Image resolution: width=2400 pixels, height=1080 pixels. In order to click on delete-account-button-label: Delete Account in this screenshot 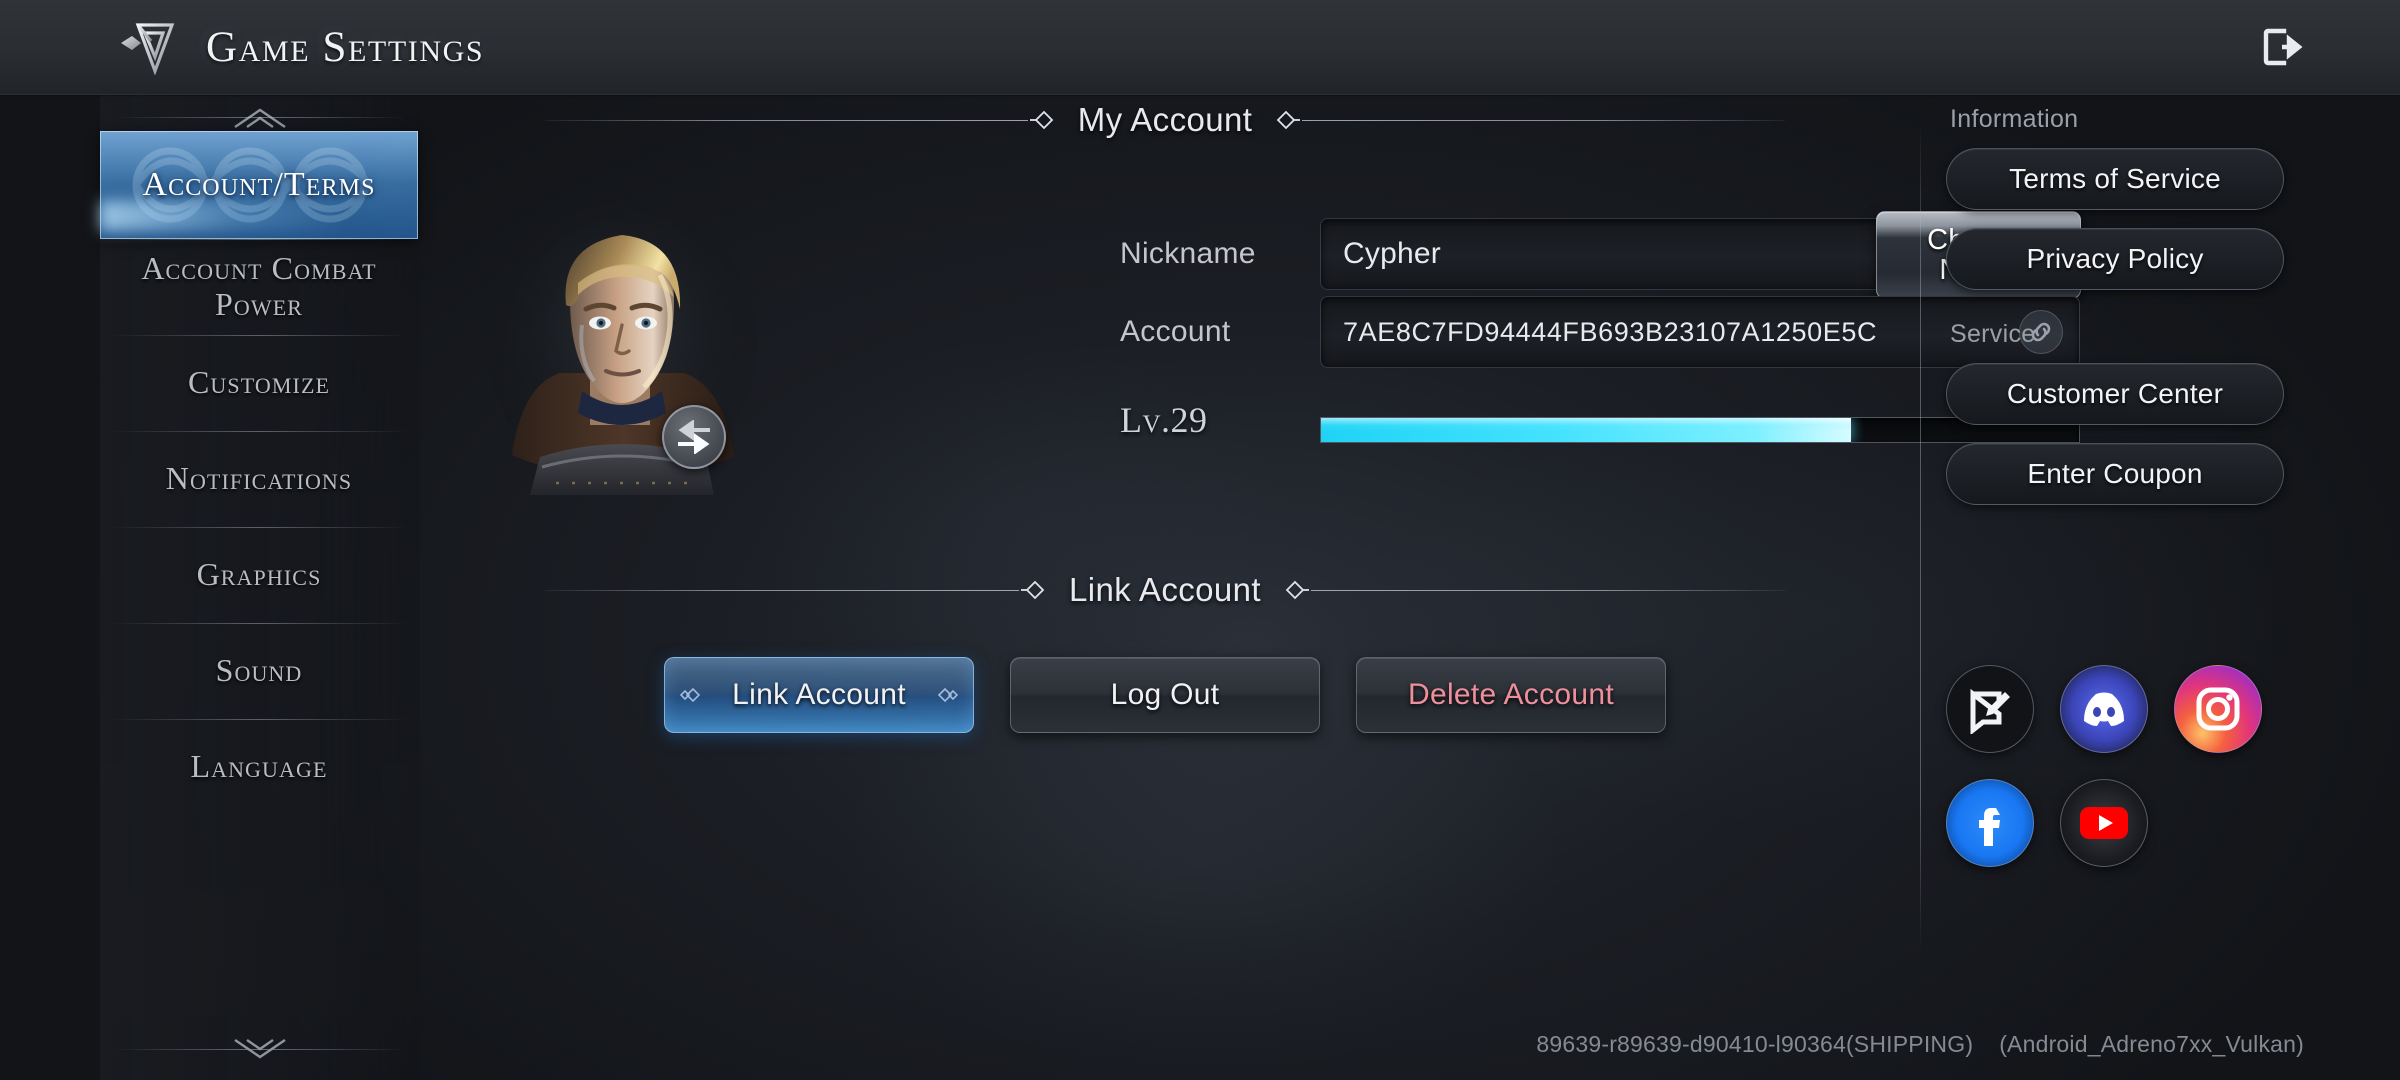, I will do `click(1511, 694)`.